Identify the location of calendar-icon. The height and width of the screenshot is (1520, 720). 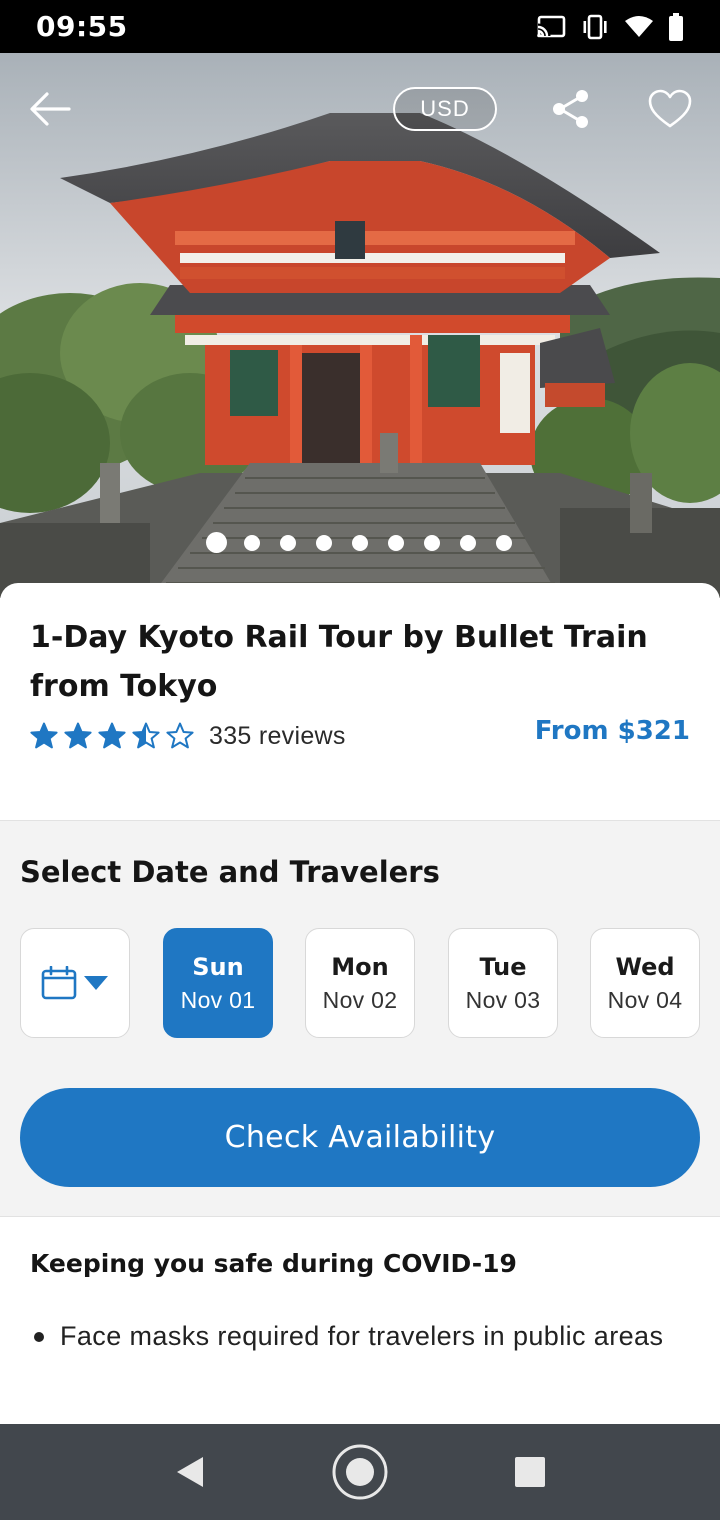
(59, 983).